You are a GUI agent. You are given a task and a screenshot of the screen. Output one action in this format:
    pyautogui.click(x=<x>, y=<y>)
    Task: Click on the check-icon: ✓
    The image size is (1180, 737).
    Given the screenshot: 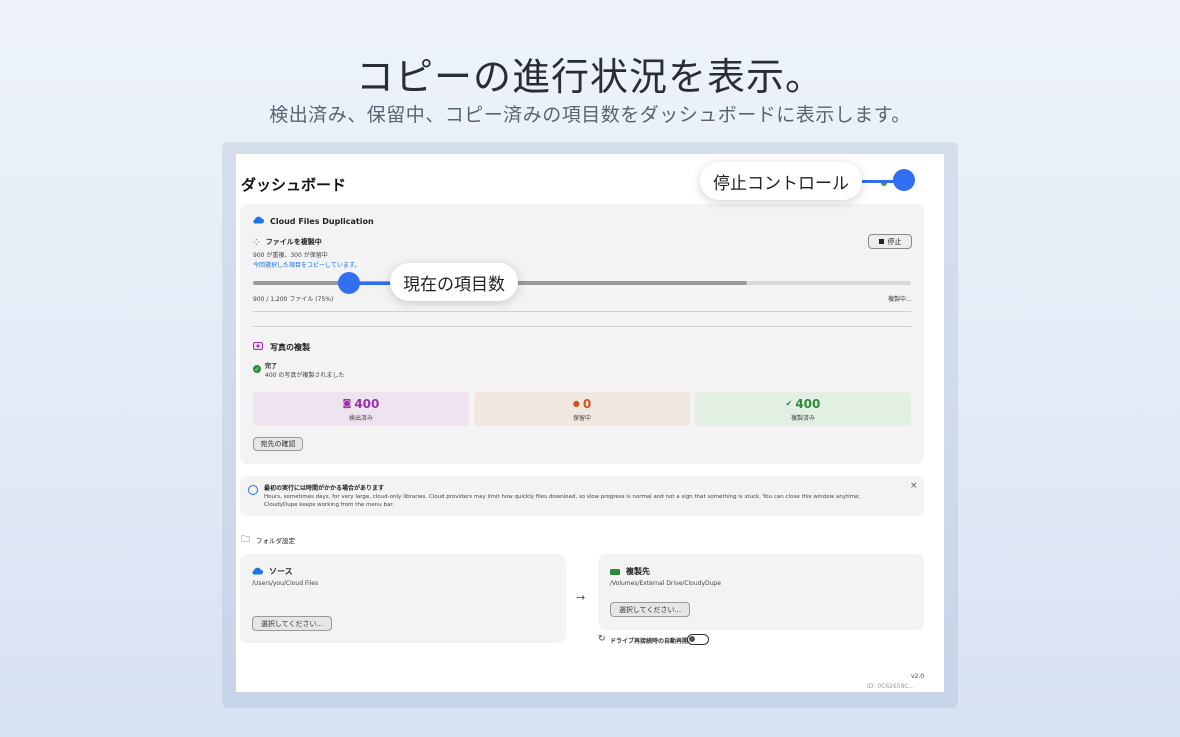 What is the action you would take?
    pyautogui.click(x=257, y=369)
    